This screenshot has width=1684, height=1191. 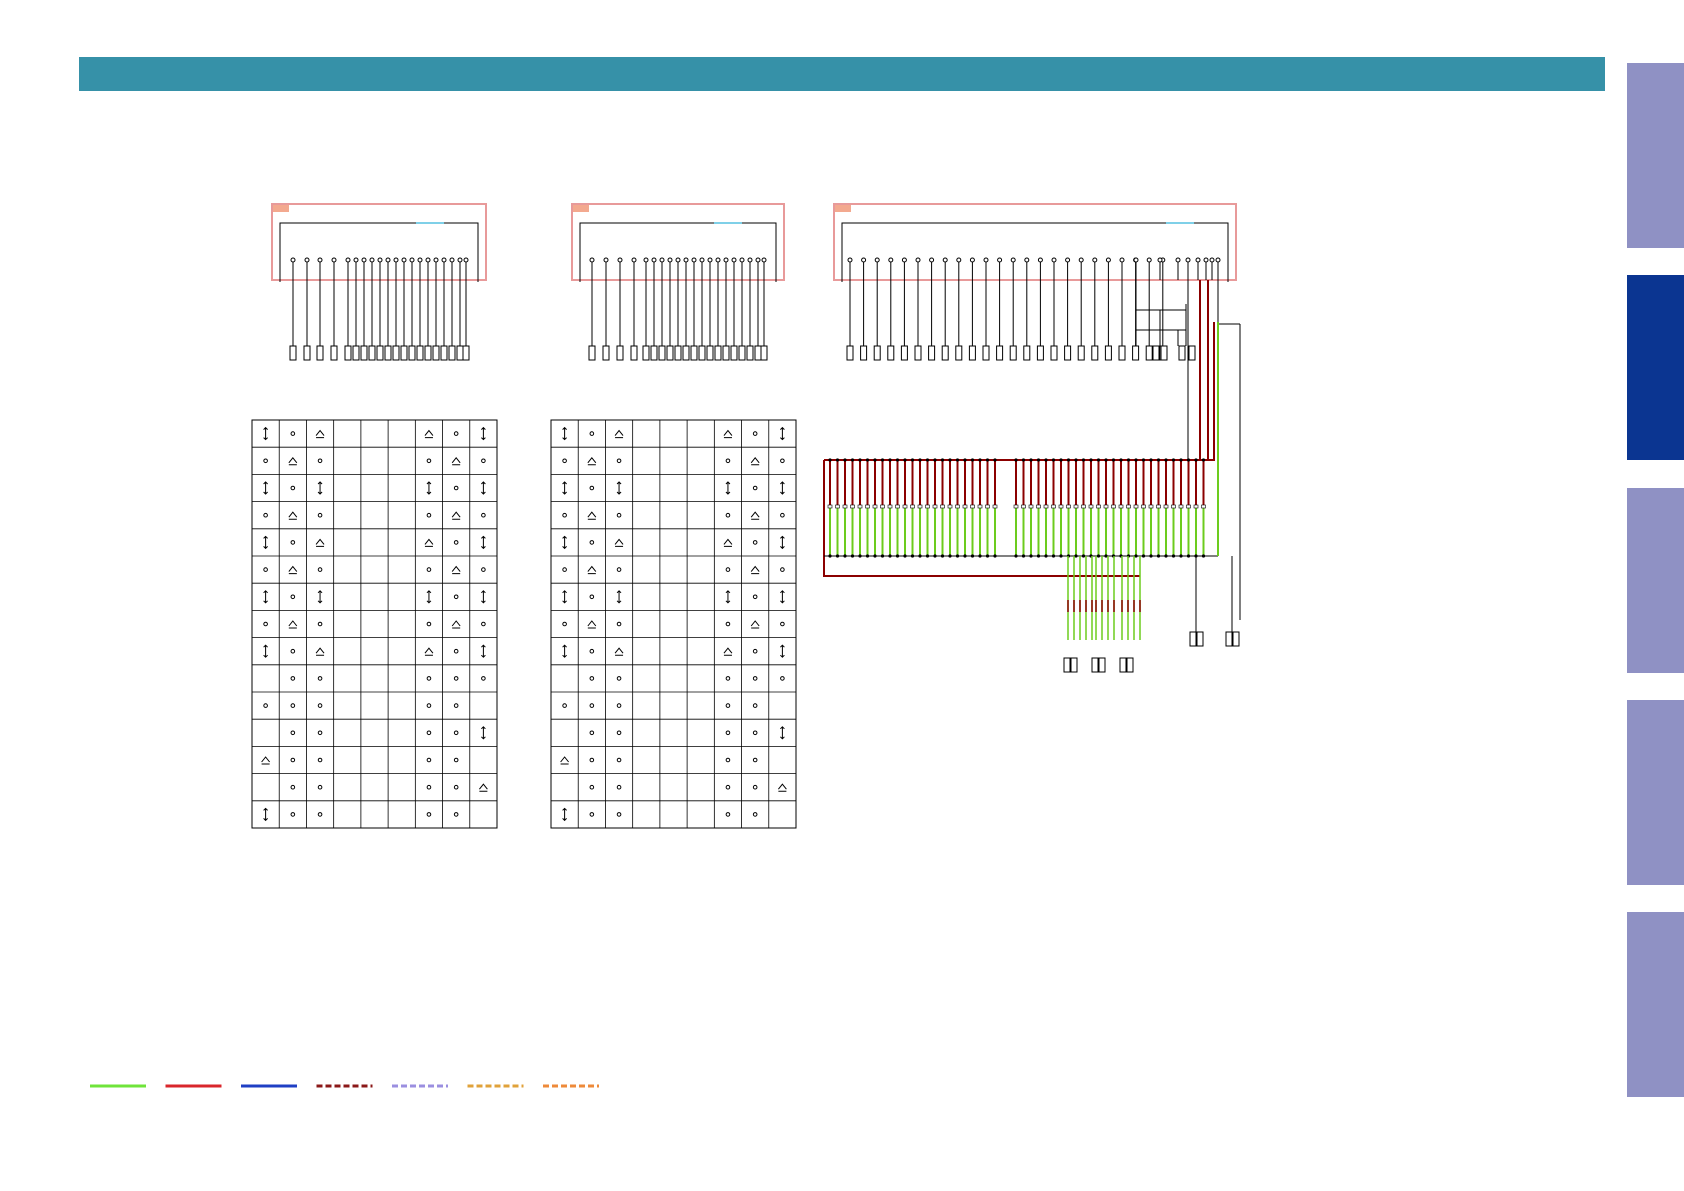 What do you see at coordinates (379, 252) in the screenshot?
I see `connector-body` at bounding box center [379, 252].